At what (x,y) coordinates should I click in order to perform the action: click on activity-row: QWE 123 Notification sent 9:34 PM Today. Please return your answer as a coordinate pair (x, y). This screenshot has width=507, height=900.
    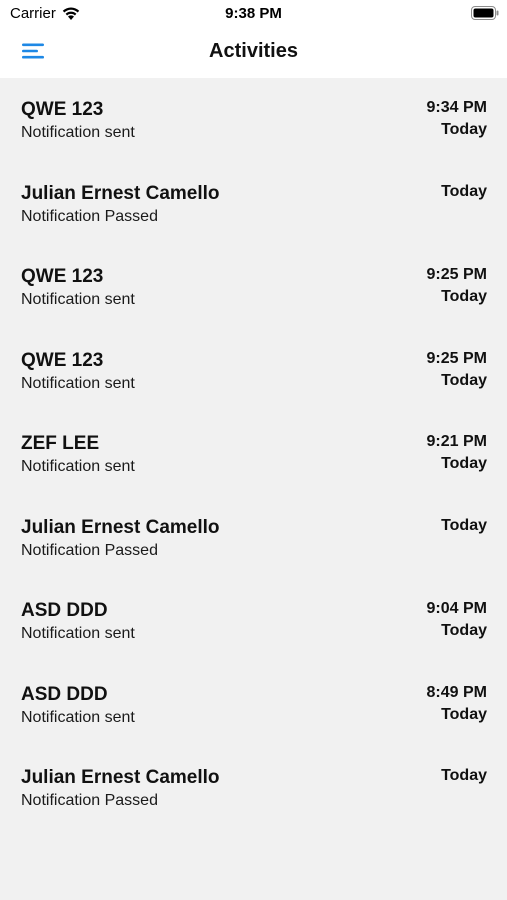
    Looking at the image, I should click on (253, 120).